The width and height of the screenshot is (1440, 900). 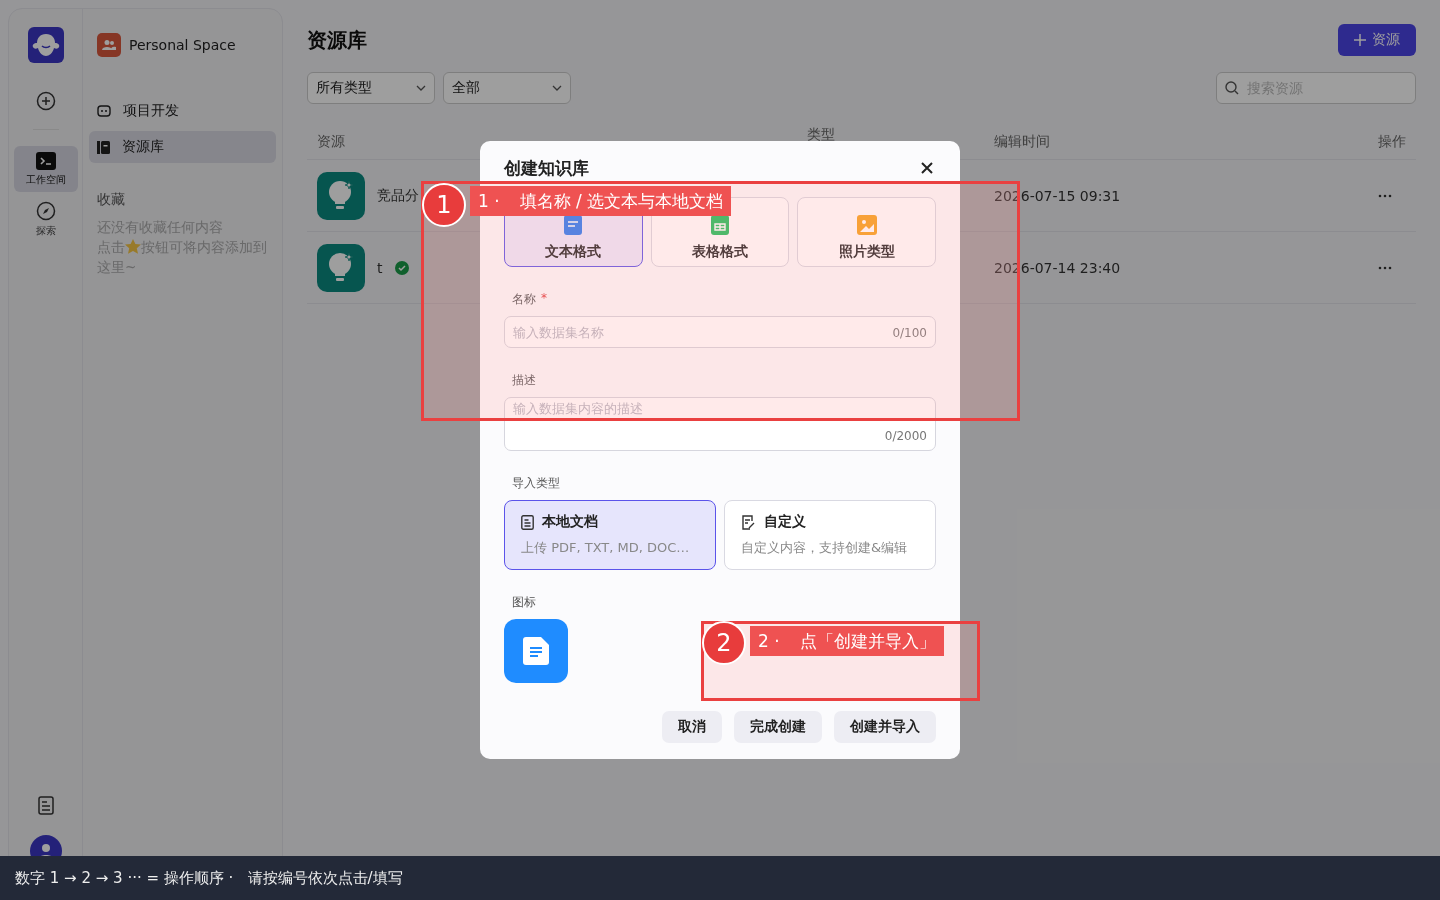 I want to click on field-label: 导入类型, so click(x=536, y=483).